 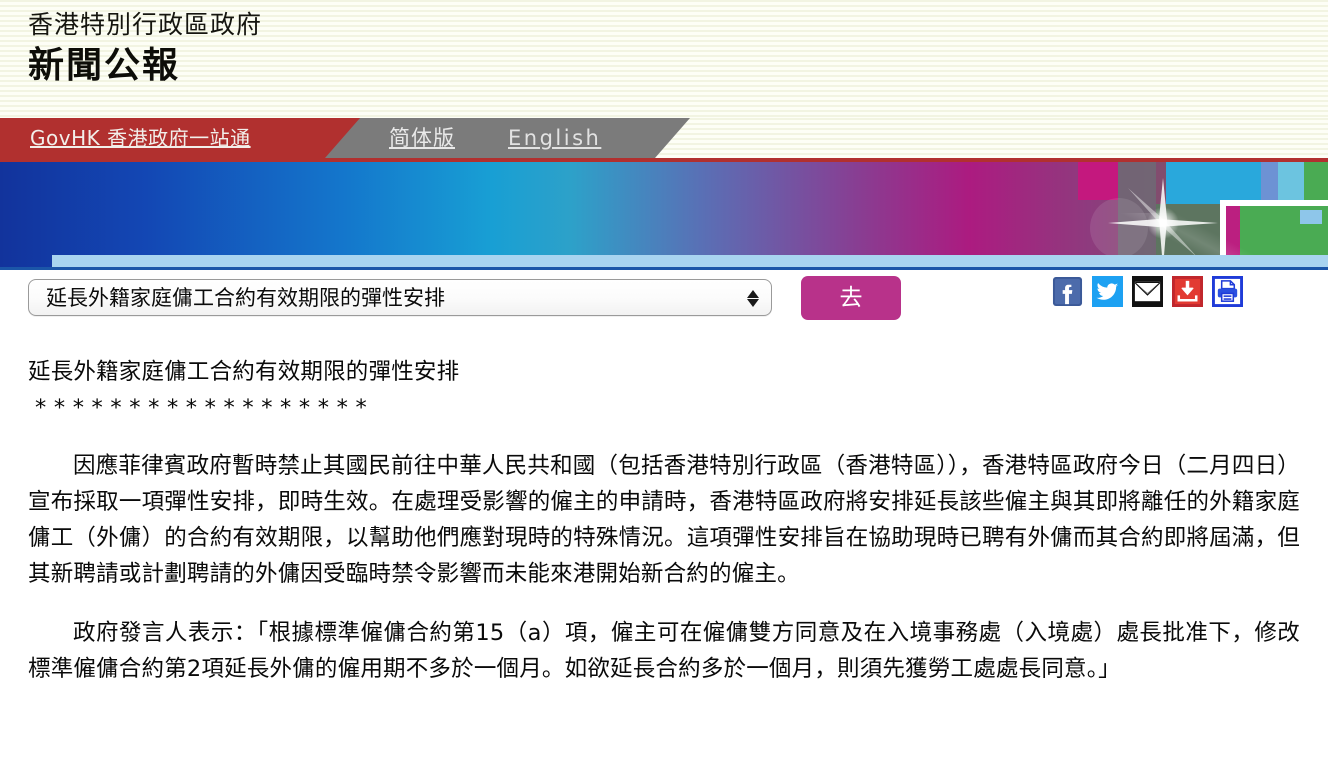 What do you see at coordinates (1269, 183) in the screenshot?
I see `banner-block-blue` at bounding box center [1269, 183].